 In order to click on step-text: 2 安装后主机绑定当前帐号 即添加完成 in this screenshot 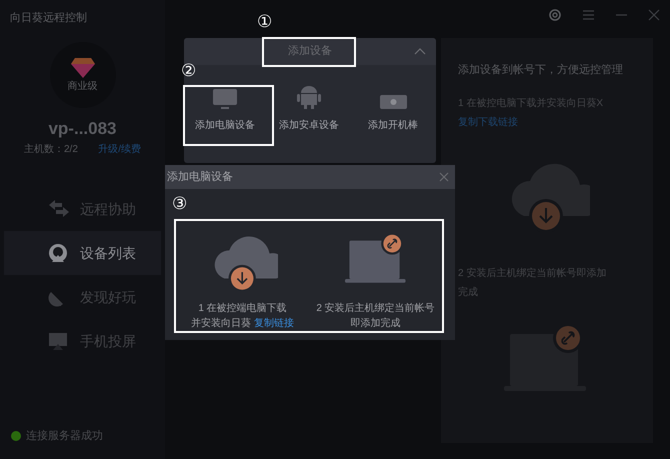, I will do `click(375, 316)`.